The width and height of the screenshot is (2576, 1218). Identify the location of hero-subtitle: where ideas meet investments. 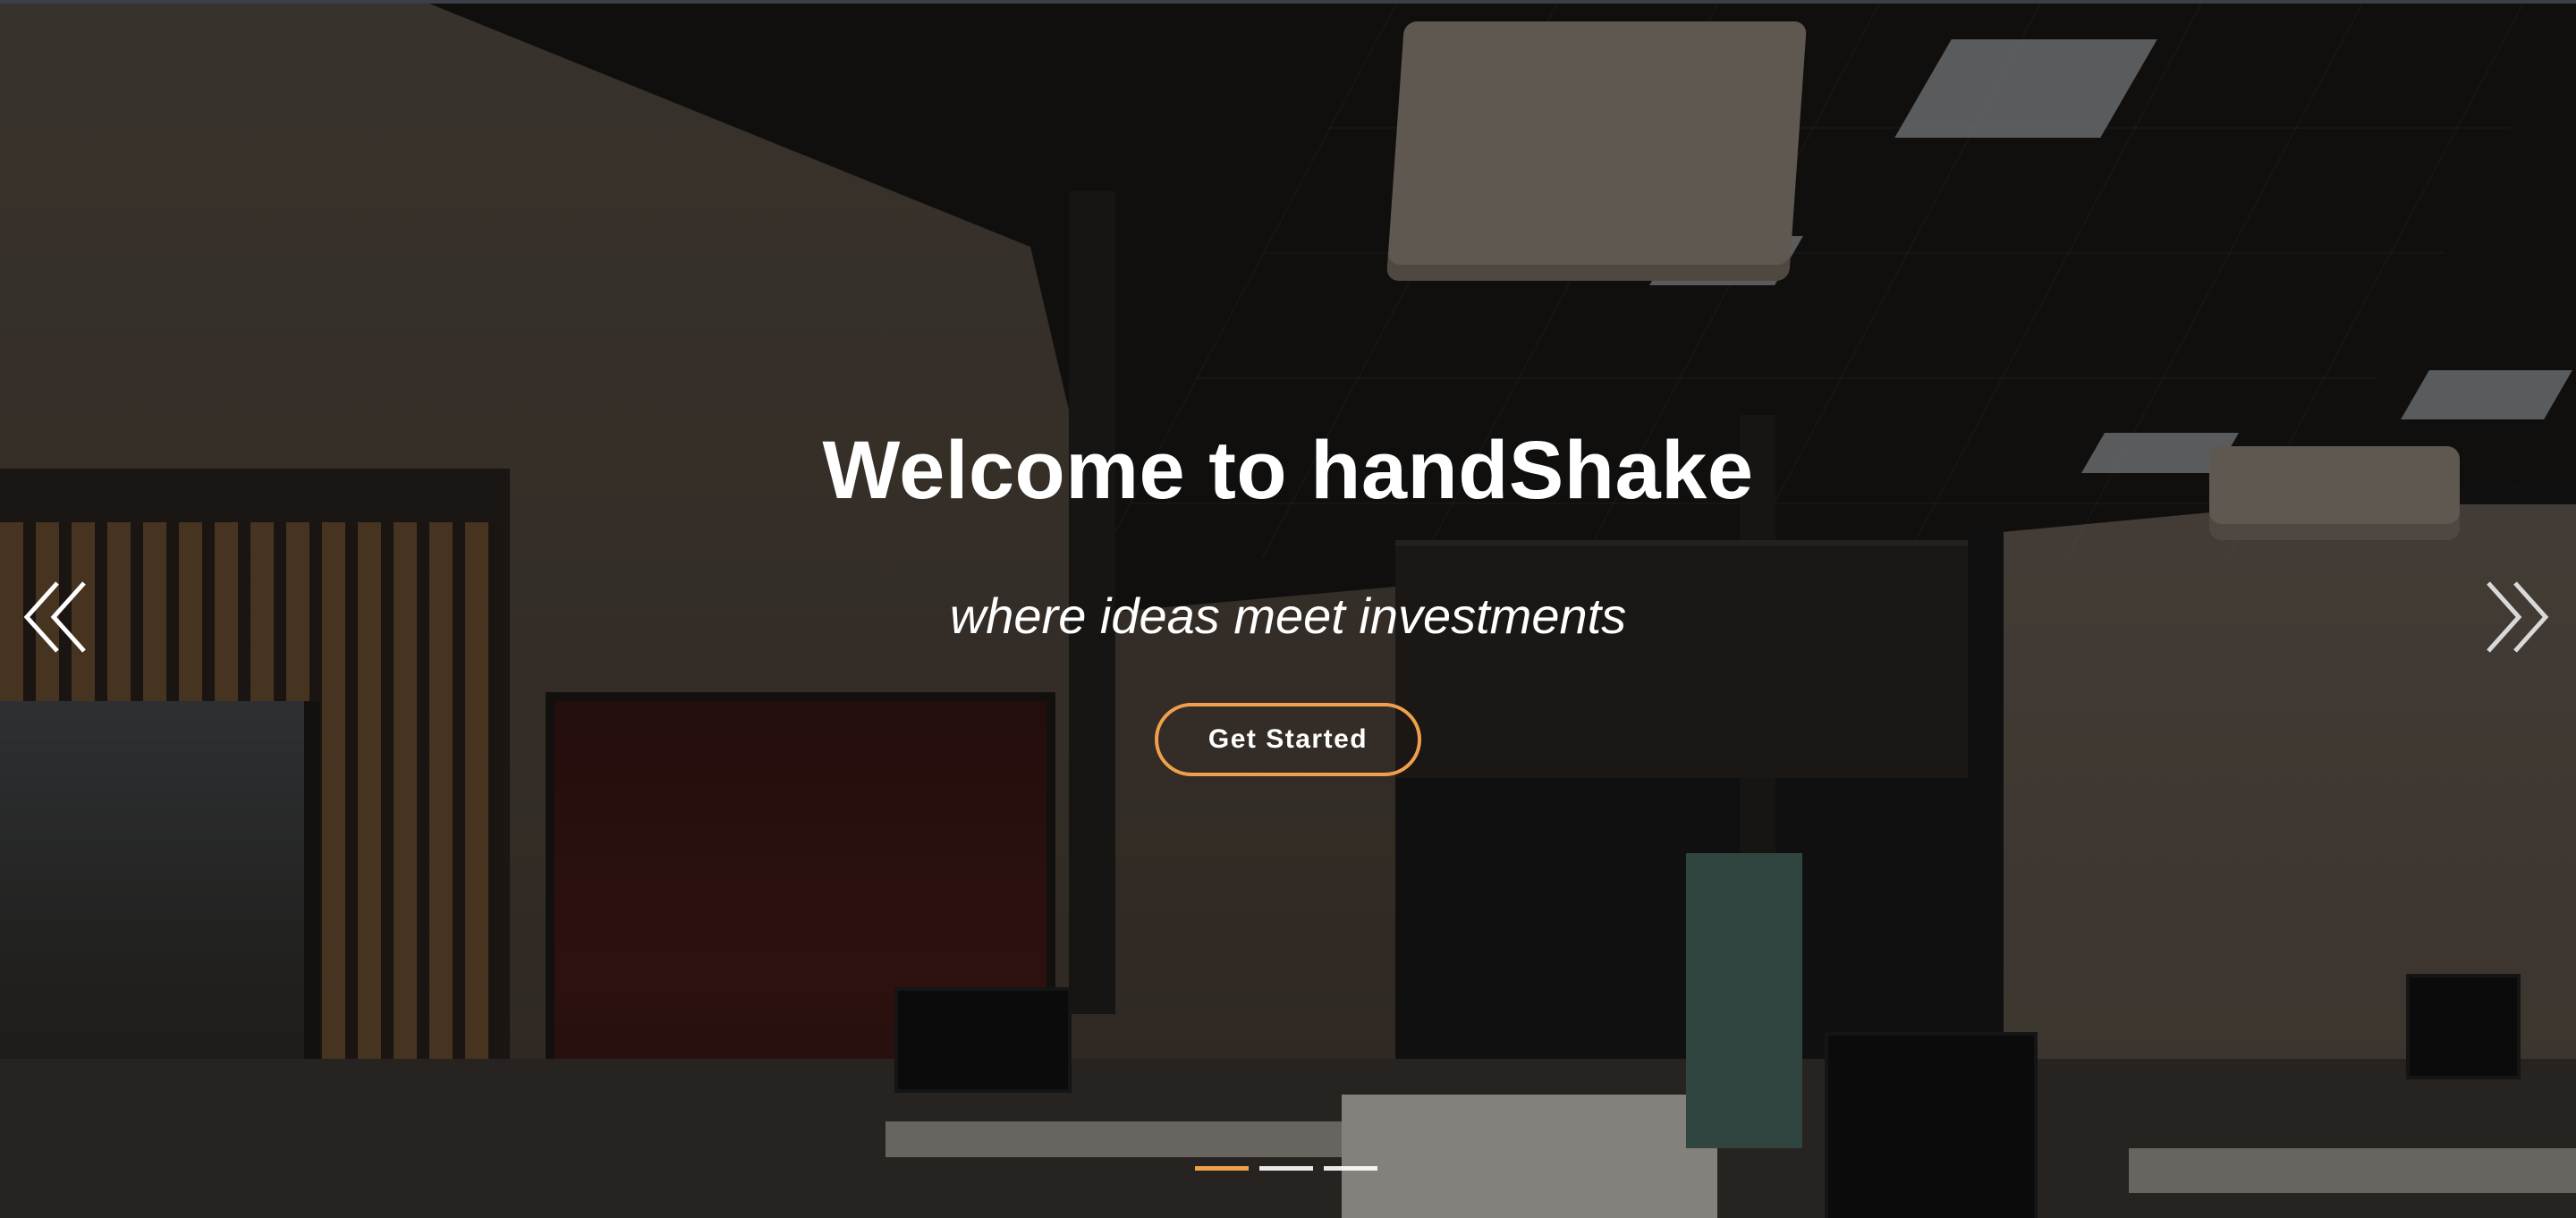
(1288, 616).